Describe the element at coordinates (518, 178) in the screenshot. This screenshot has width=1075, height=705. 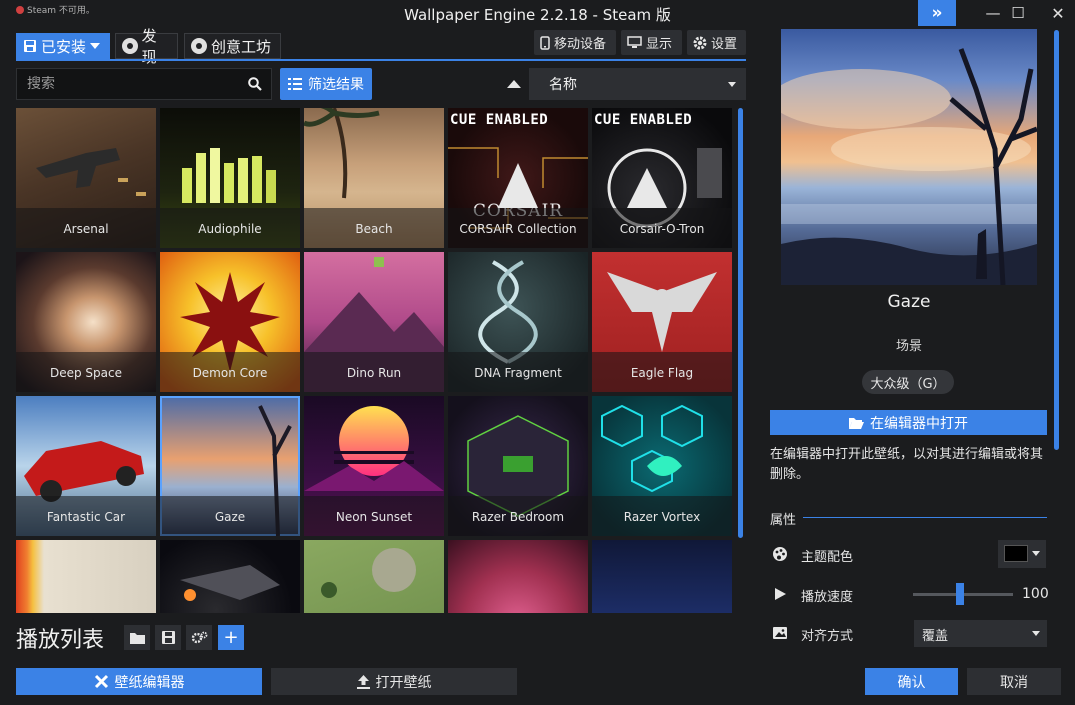
I see `wallpaper-tile: CUE ENABLED CORSAIR CORSAIR Collection` at that location.